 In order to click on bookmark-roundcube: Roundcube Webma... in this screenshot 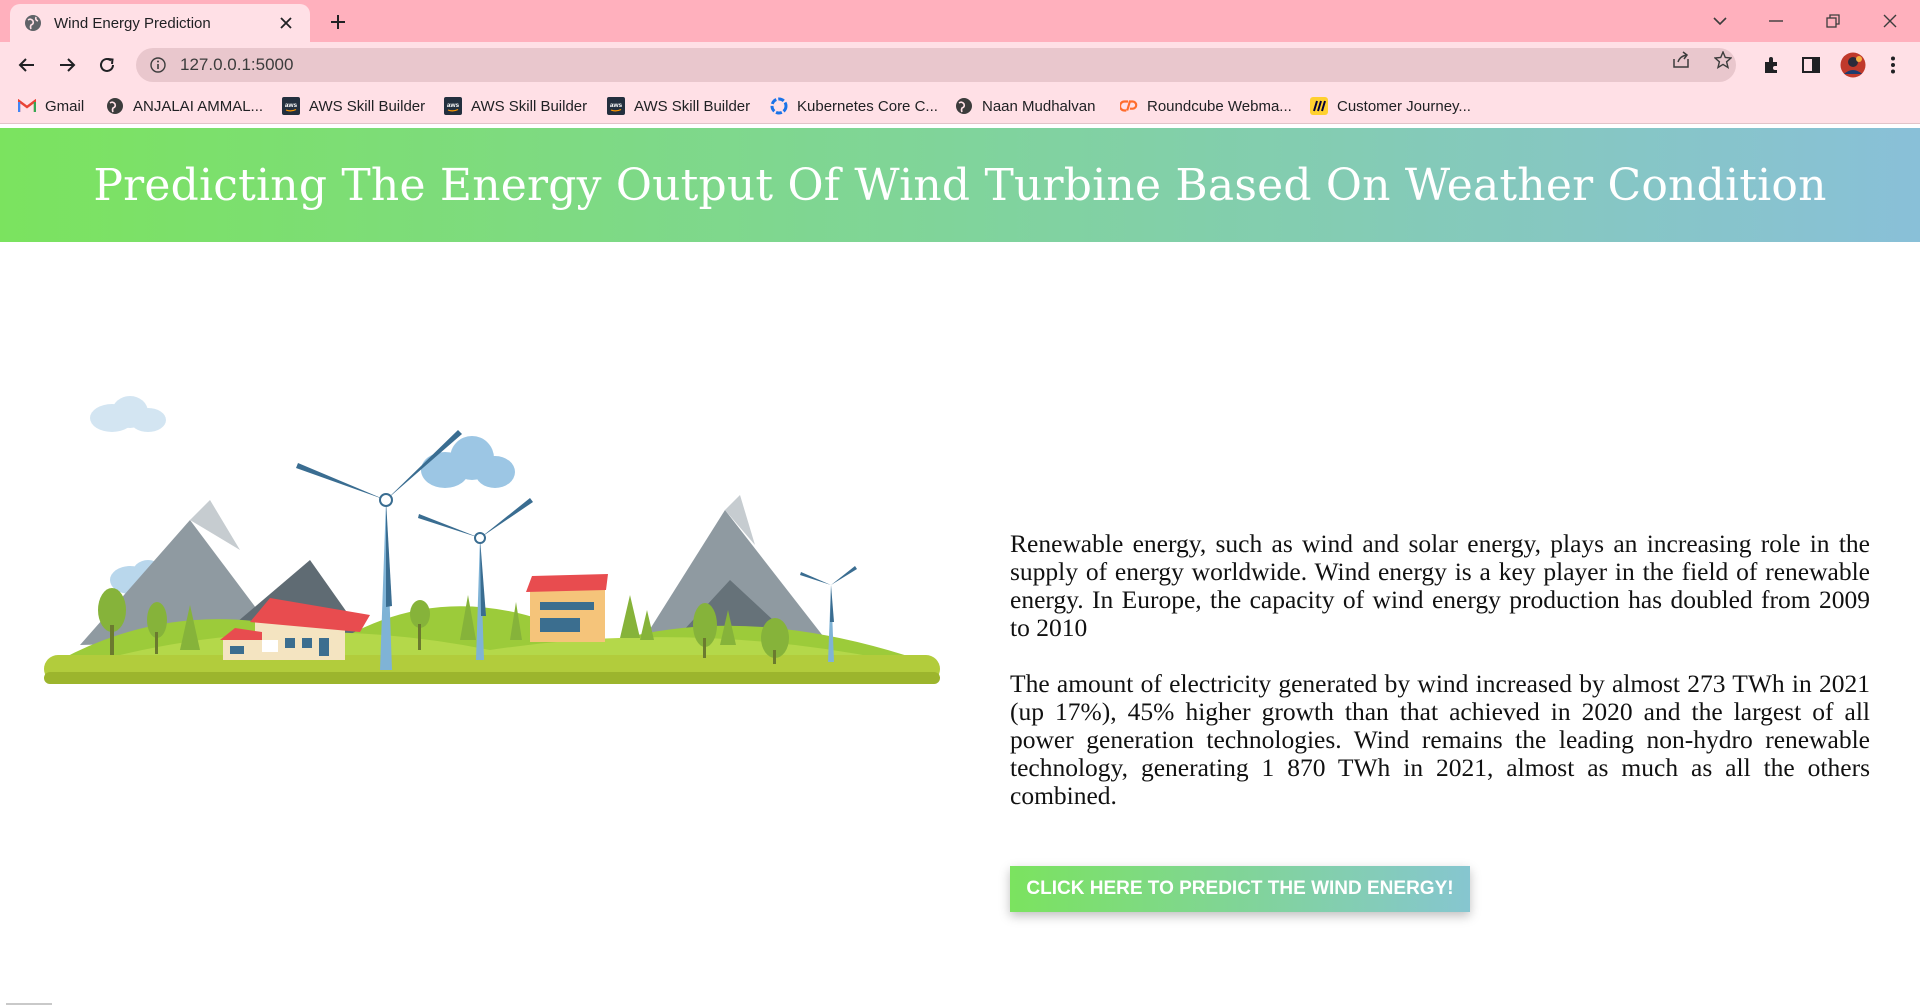, I will do `click(1206, 106)`.